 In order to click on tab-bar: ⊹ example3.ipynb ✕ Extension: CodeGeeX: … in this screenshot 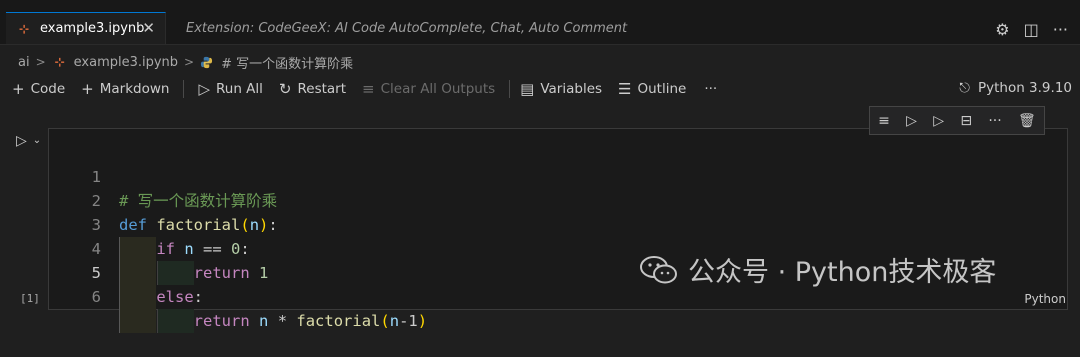, I will do `click(540, 22)`.